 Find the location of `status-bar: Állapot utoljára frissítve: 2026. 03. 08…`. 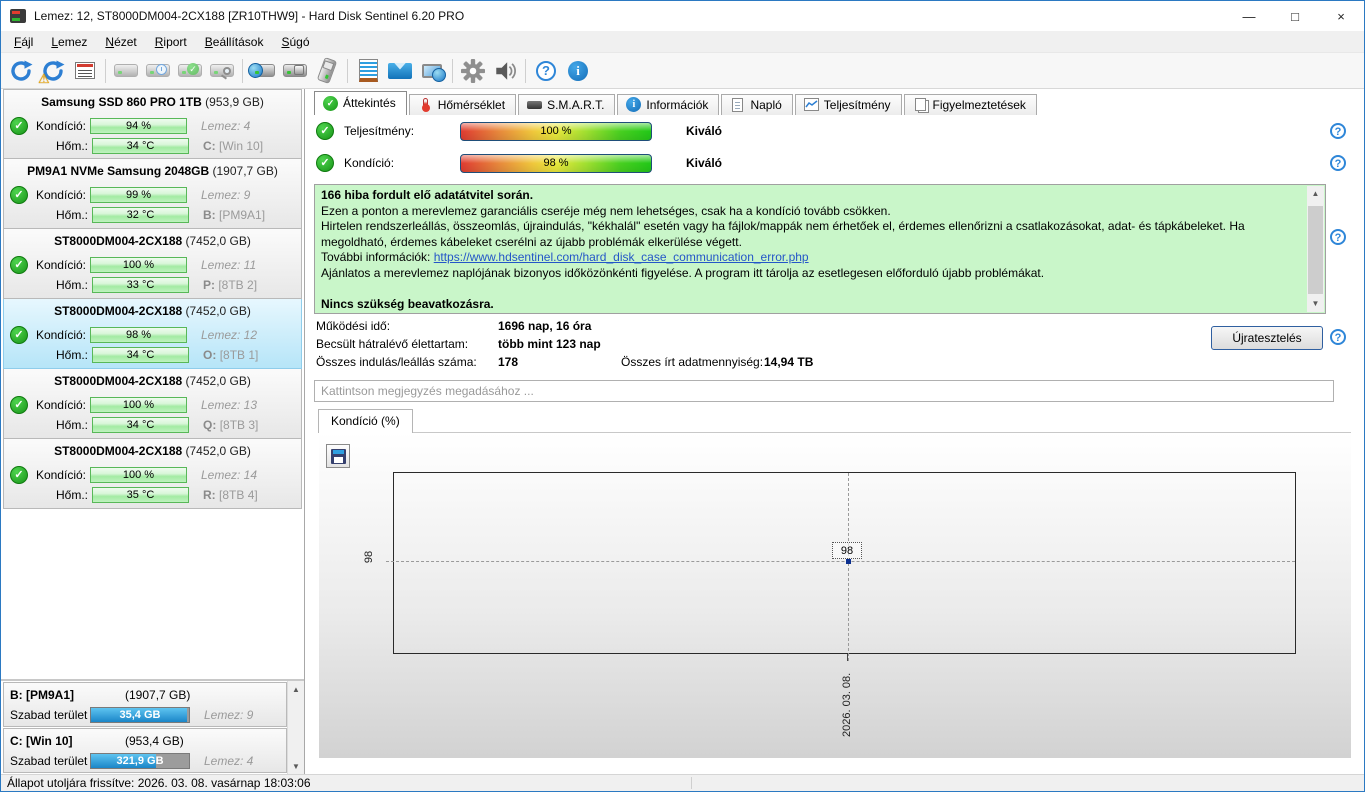

status-bar: Állapot utoljára frissítve: 2026. 03. 08… is located at coordinates (682, 782).